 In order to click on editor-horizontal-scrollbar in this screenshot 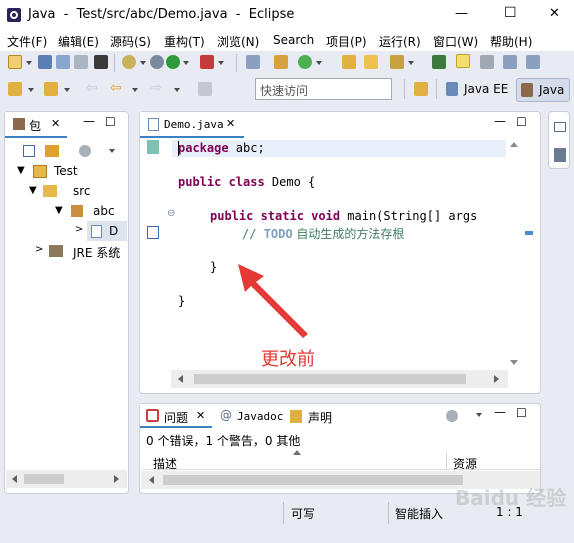, I will do `click(339, 379)`.